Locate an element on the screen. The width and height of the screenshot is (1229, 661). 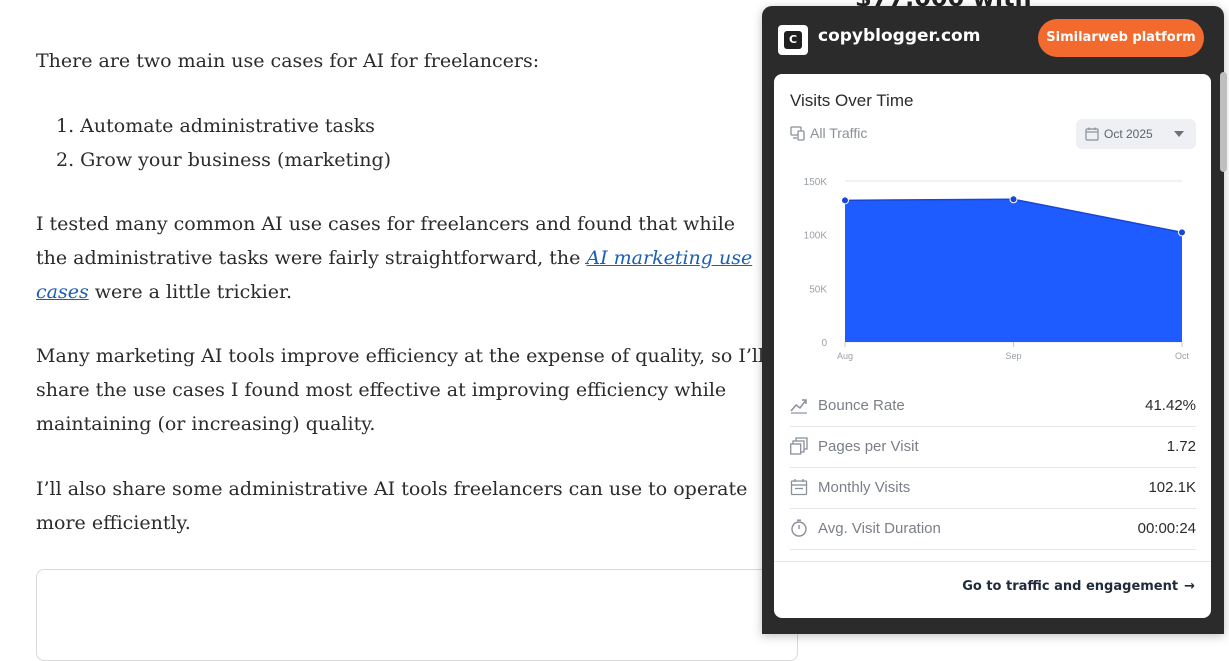
go-to-traffic-link: Go to traffic and engagement → is located at coordinates (1078, 586).